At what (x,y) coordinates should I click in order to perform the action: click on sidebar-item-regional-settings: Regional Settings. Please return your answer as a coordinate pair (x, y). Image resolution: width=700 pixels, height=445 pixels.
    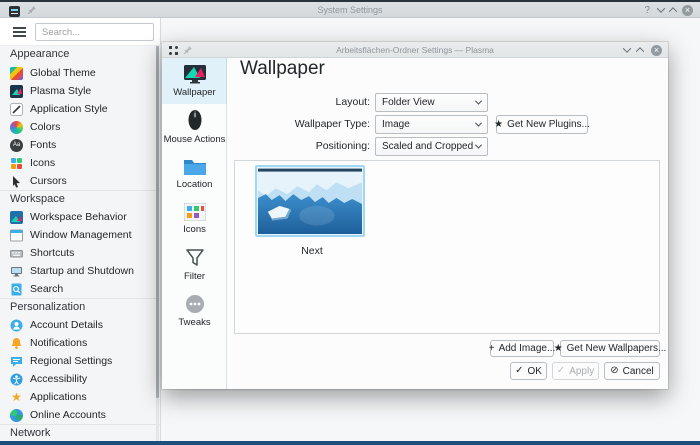
    Looking at the image, I should click on (80, 361).